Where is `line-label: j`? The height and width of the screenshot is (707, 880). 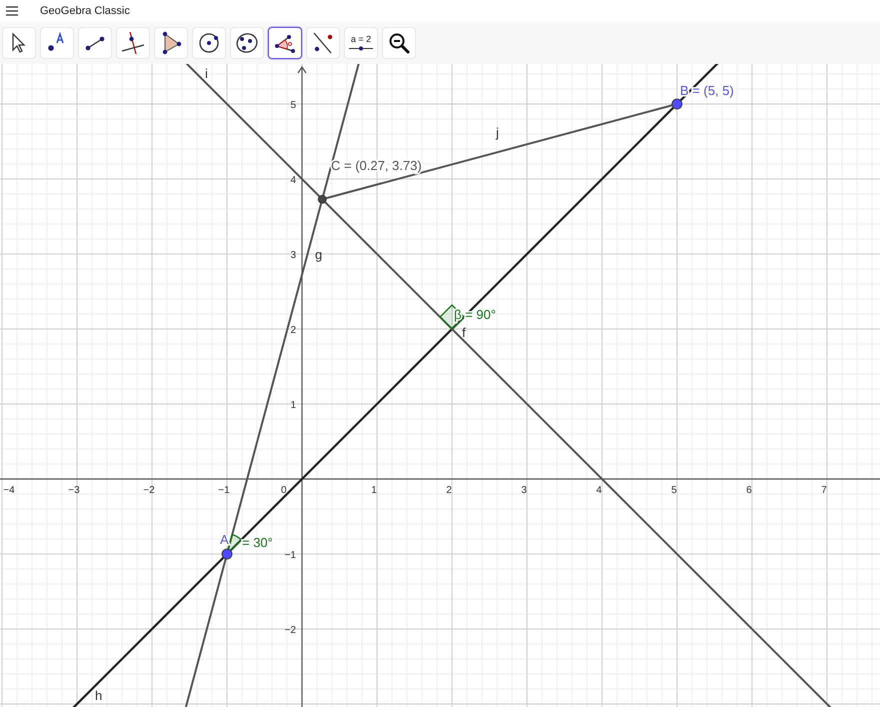
line-label: j is located at coordinates (497, 132).